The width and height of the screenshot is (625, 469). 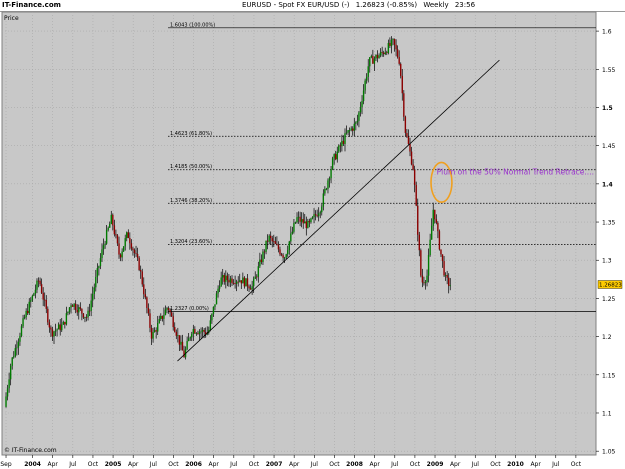 What do you see at coordinates (274, 464) in the screenshot?
I see `x-tick-label: 2007` at bounding box center [274, 464].